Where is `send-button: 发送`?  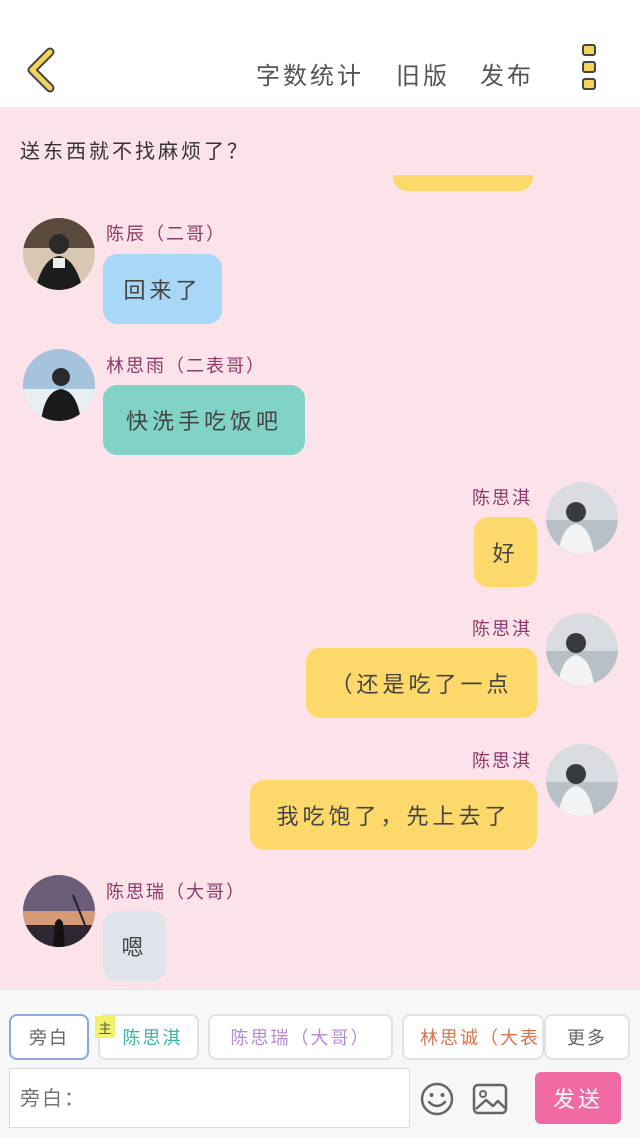 send-button: 发送 is located at coordinates (578, 1098).